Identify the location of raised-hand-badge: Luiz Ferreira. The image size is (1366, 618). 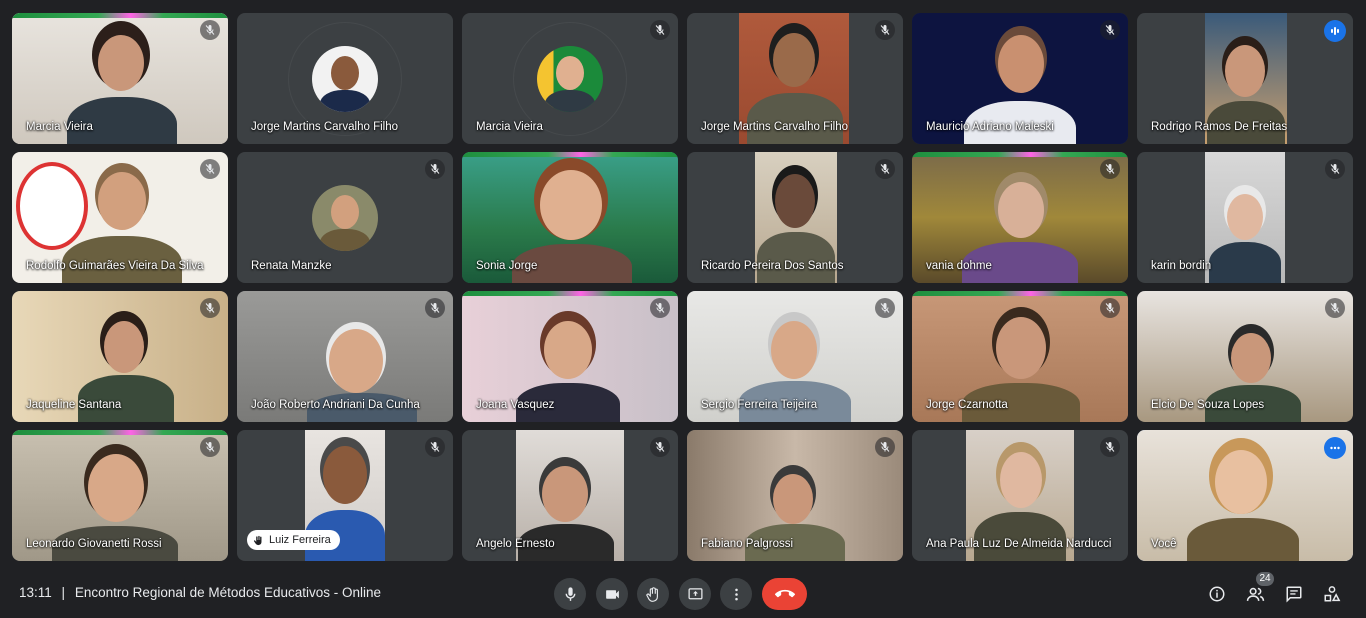
(293, 540).